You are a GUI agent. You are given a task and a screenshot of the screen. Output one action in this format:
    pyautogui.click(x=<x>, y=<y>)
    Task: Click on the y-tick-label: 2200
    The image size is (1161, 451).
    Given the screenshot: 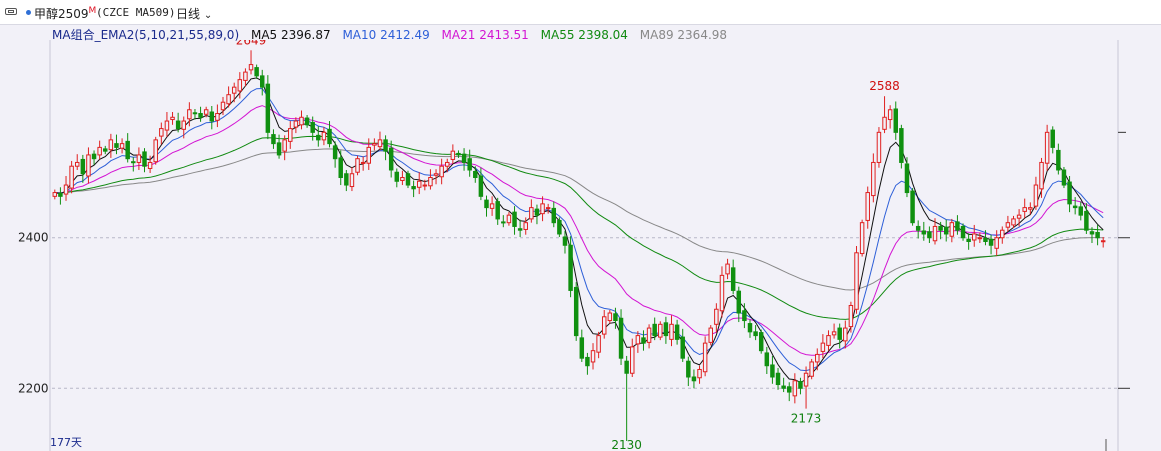 What is the action you would take?
    pyautogui.click(x=33, y=388)
    